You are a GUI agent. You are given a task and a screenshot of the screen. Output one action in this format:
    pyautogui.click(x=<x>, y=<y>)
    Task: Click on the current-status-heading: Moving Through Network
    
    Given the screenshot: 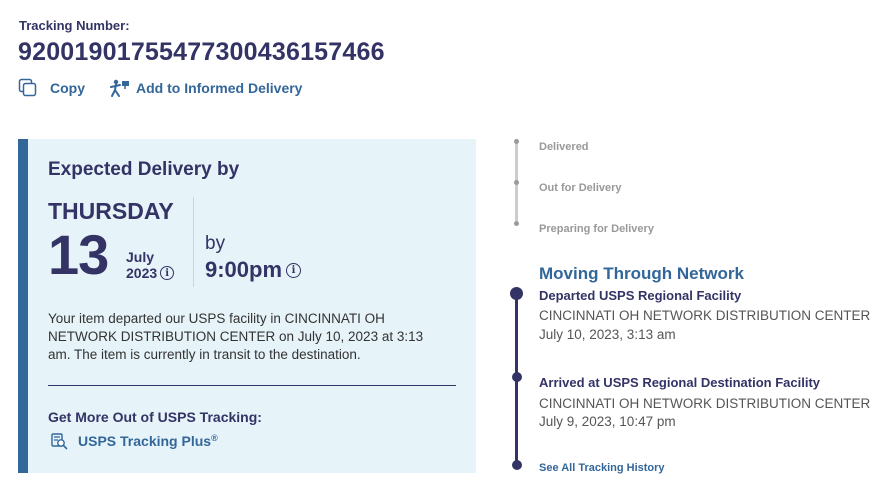 What is the action you would take?
    pyautogui.click(x=641, y=273)
    